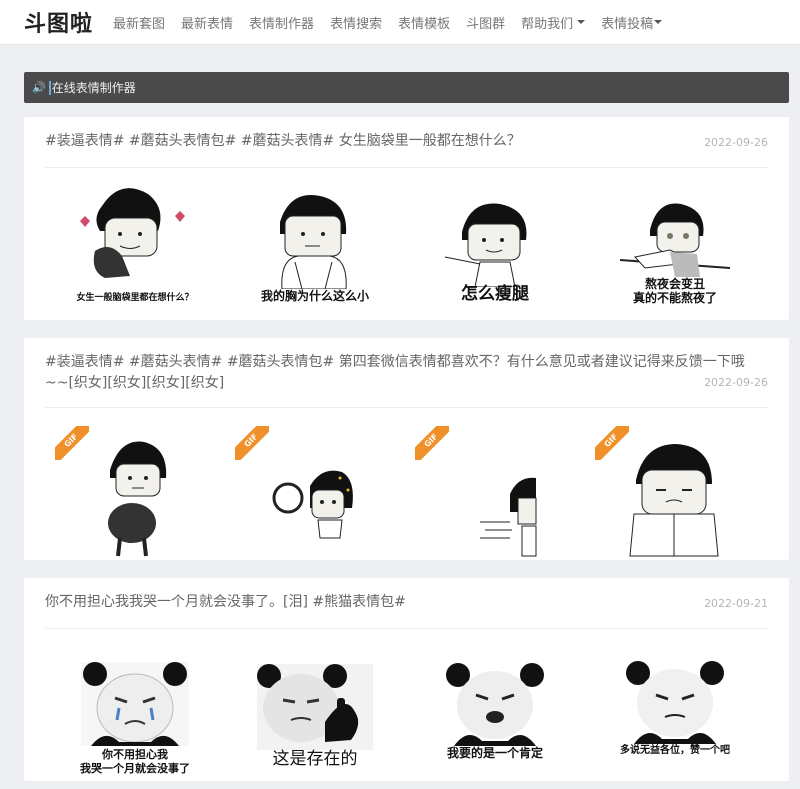 This screenshot has width=800, height=789. I want to click on image-caption: 你不用担心我, so click(135, 754).